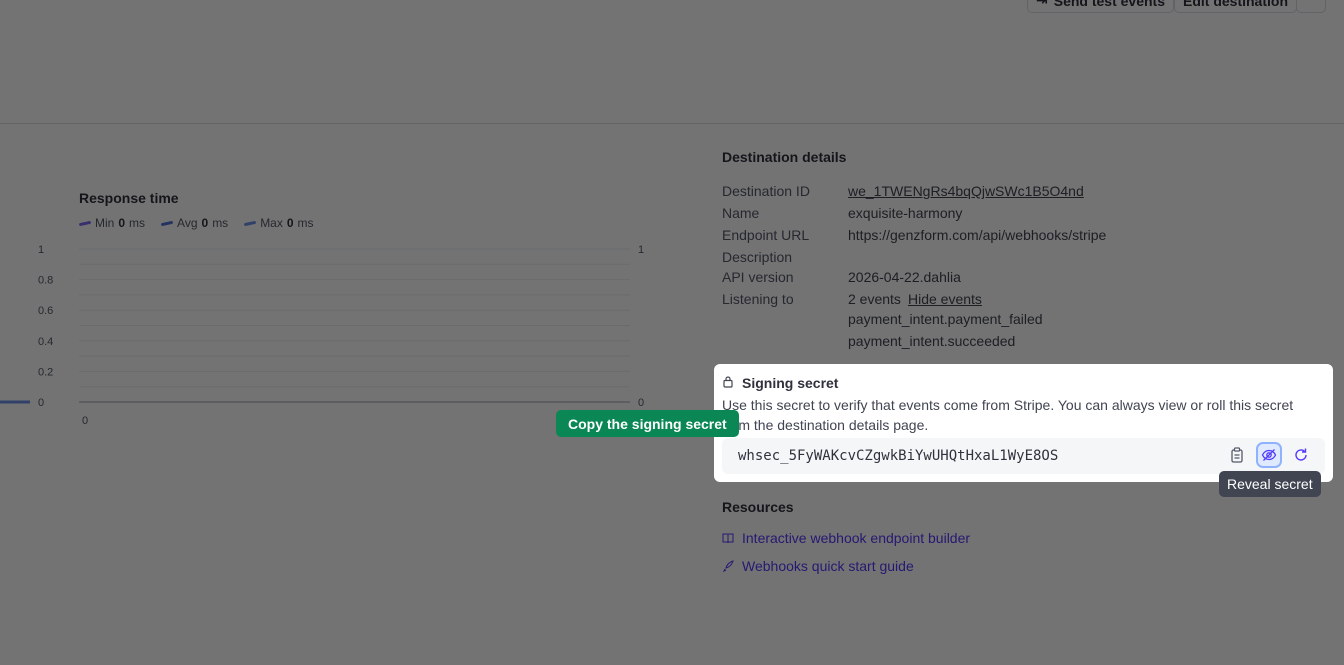 This screenshot has width=1344, height=665. What do you see at coordinates (137, 223) in the screenshot?
I see `legend-unit-min: ms` at bounding box center [137, 223].